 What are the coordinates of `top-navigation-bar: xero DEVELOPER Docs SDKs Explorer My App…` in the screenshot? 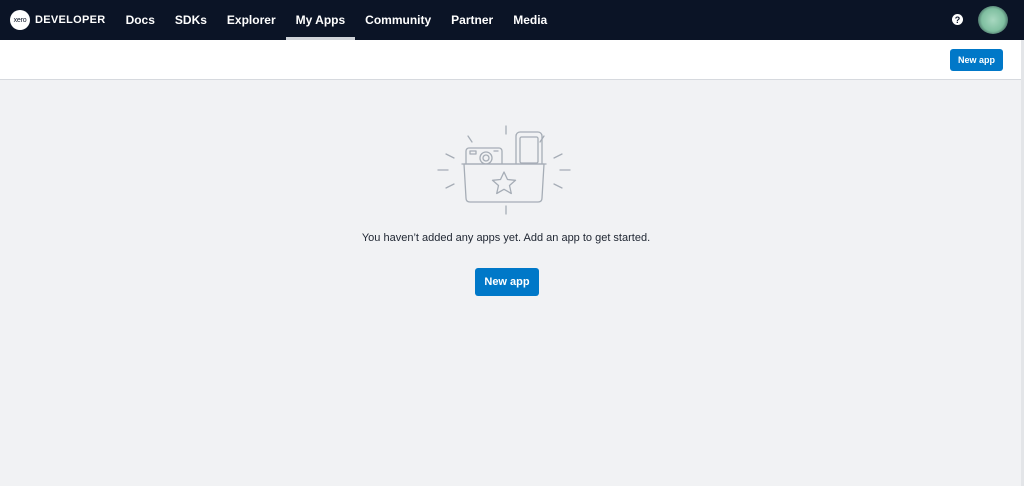 It's located at (512, 20).